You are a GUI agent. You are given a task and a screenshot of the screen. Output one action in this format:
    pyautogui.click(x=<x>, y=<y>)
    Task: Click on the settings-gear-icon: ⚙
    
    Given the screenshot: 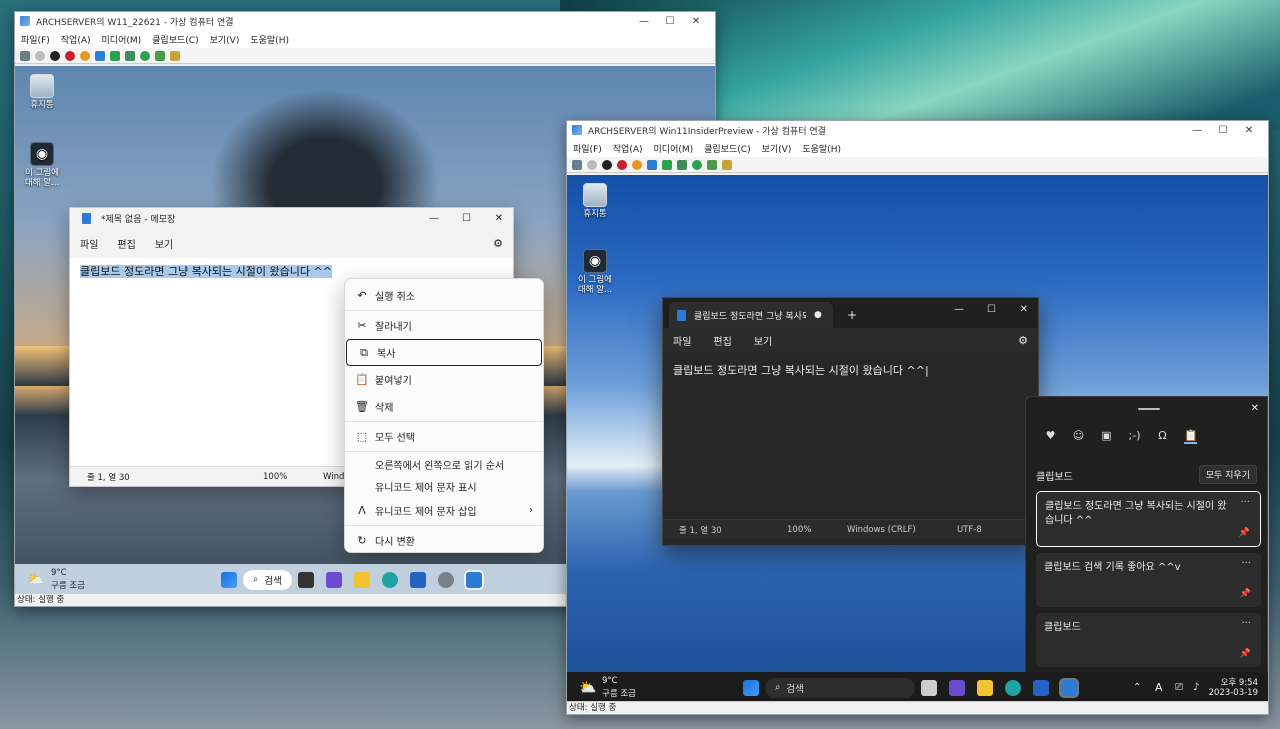 What is the action you would take?
    pyautogui.click(x=1023, y=340)
    